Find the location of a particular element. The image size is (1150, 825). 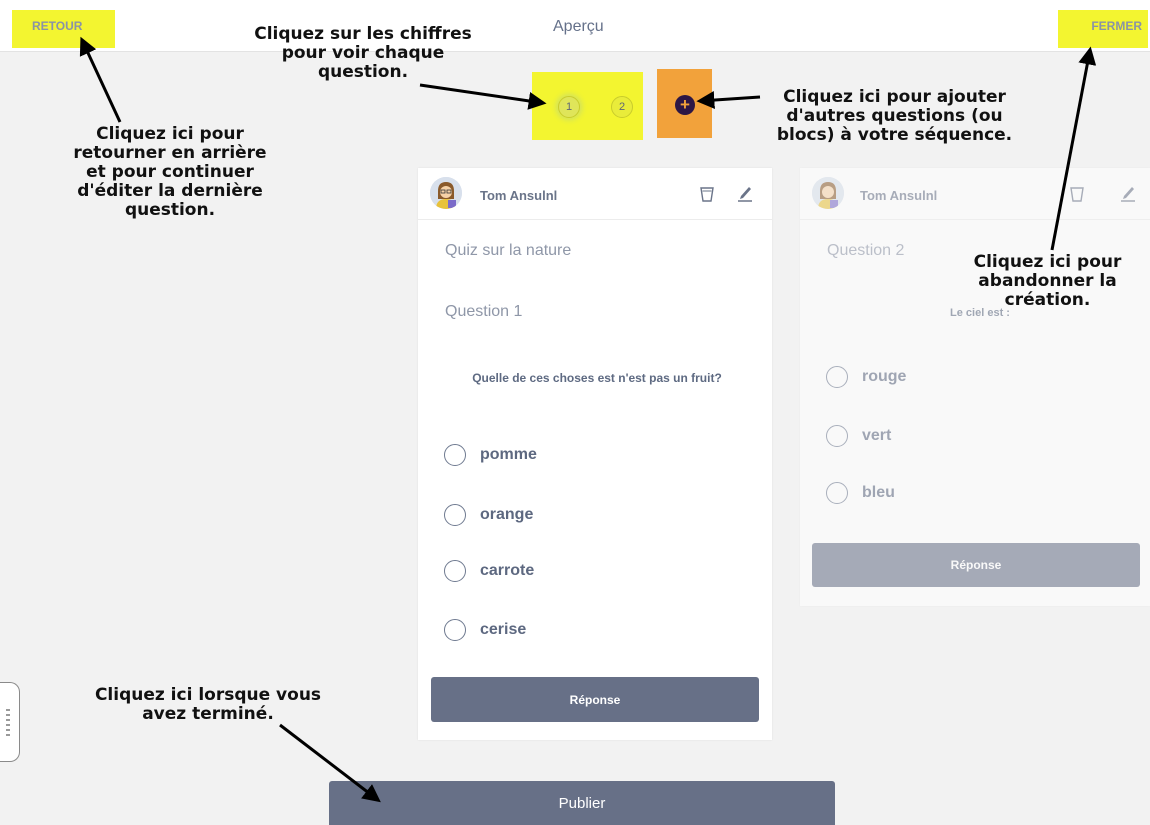

option-carrote: carrote is located at coordinates (489, 571).